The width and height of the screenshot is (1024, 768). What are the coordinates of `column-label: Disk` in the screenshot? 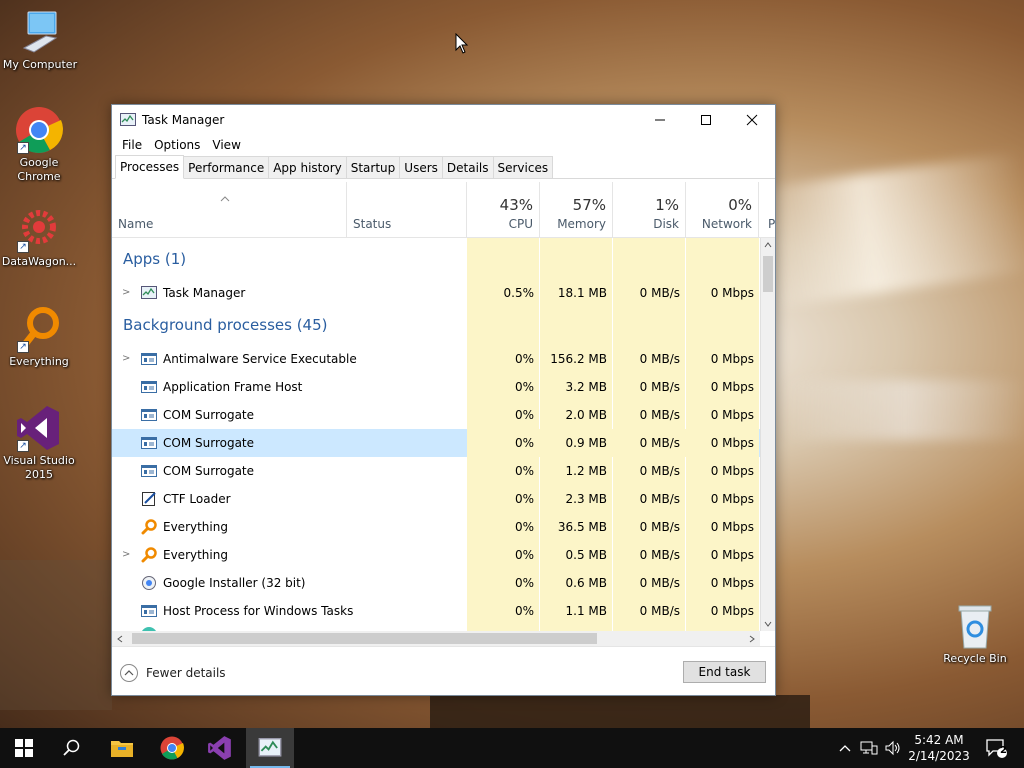 It's located at (666, 224).